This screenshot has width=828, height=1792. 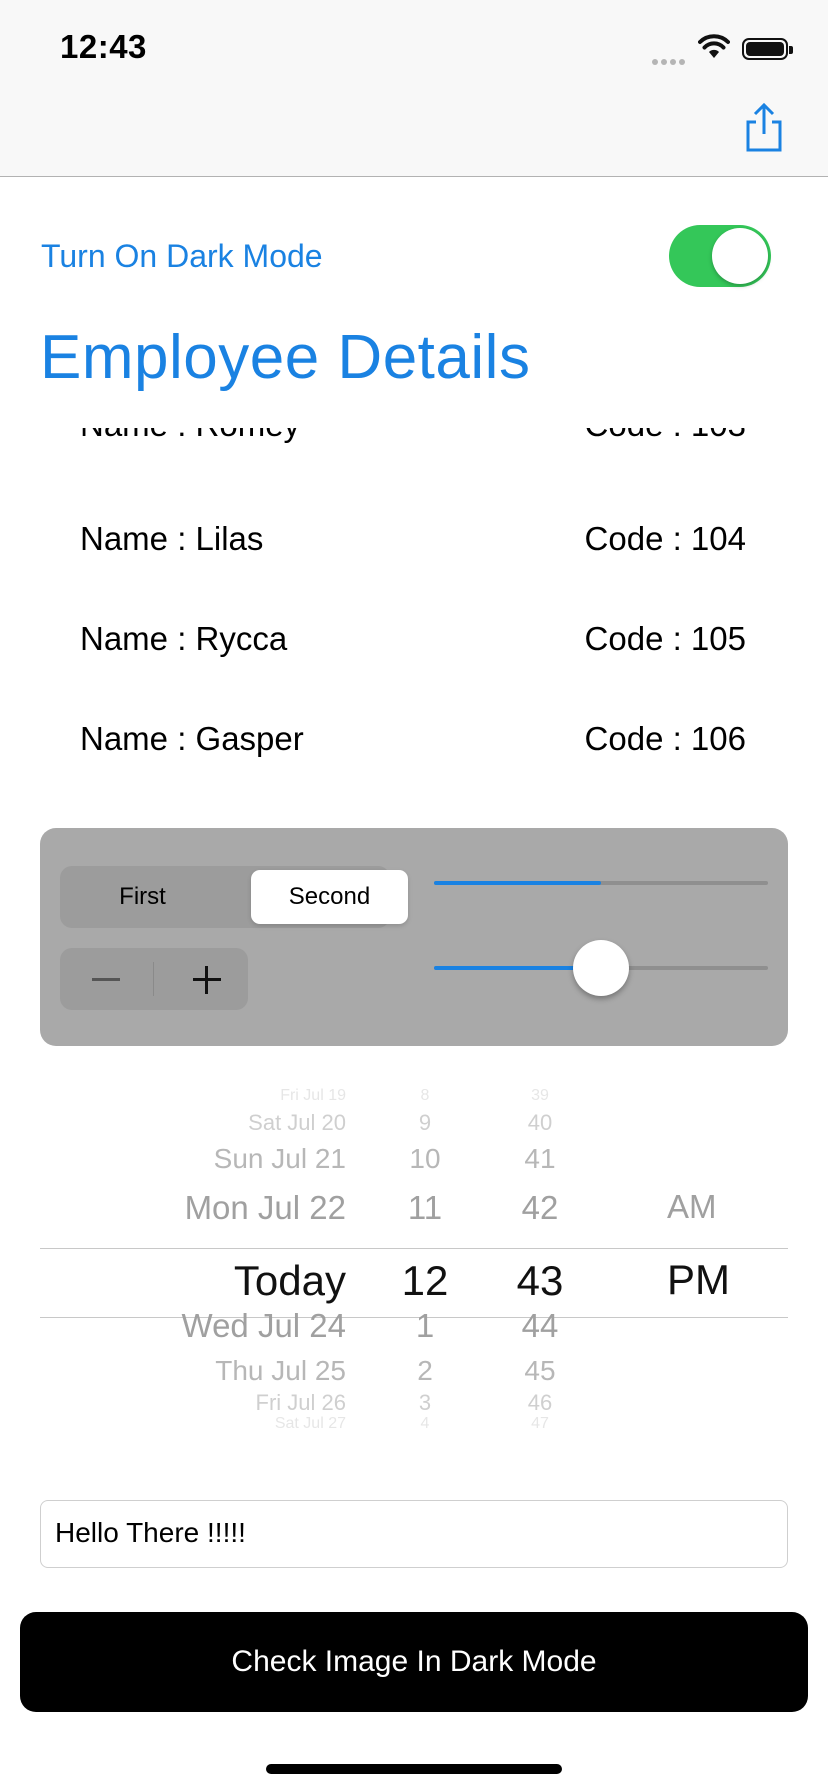 I want to click on employee-code: Code : 106, so click(x=665, y=738).